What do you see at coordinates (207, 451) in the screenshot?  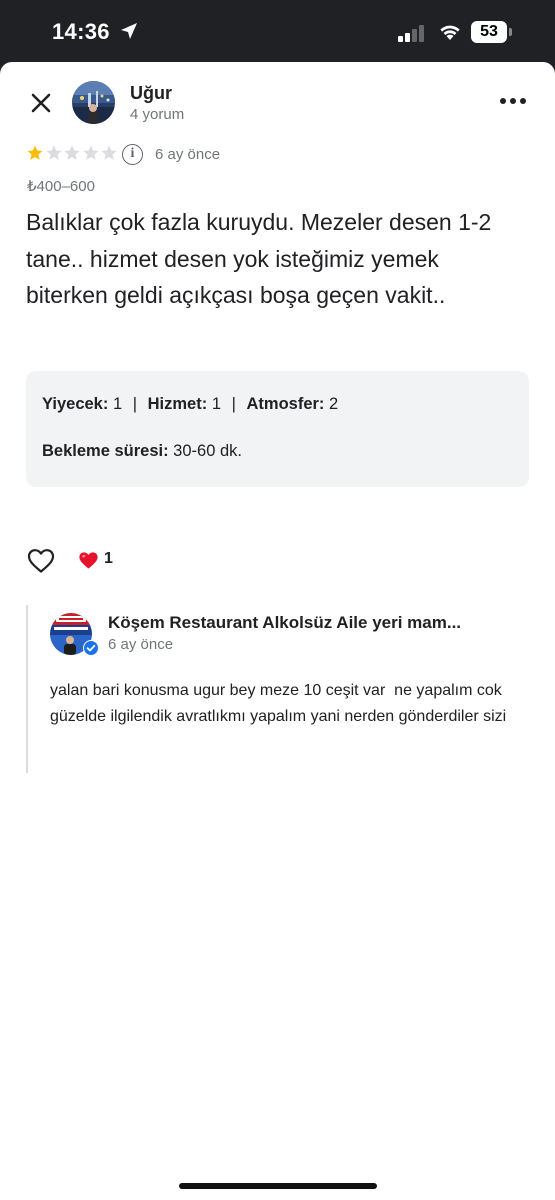 I see `wait-value: 30-60 dk.` at bounding box center [207, 451].